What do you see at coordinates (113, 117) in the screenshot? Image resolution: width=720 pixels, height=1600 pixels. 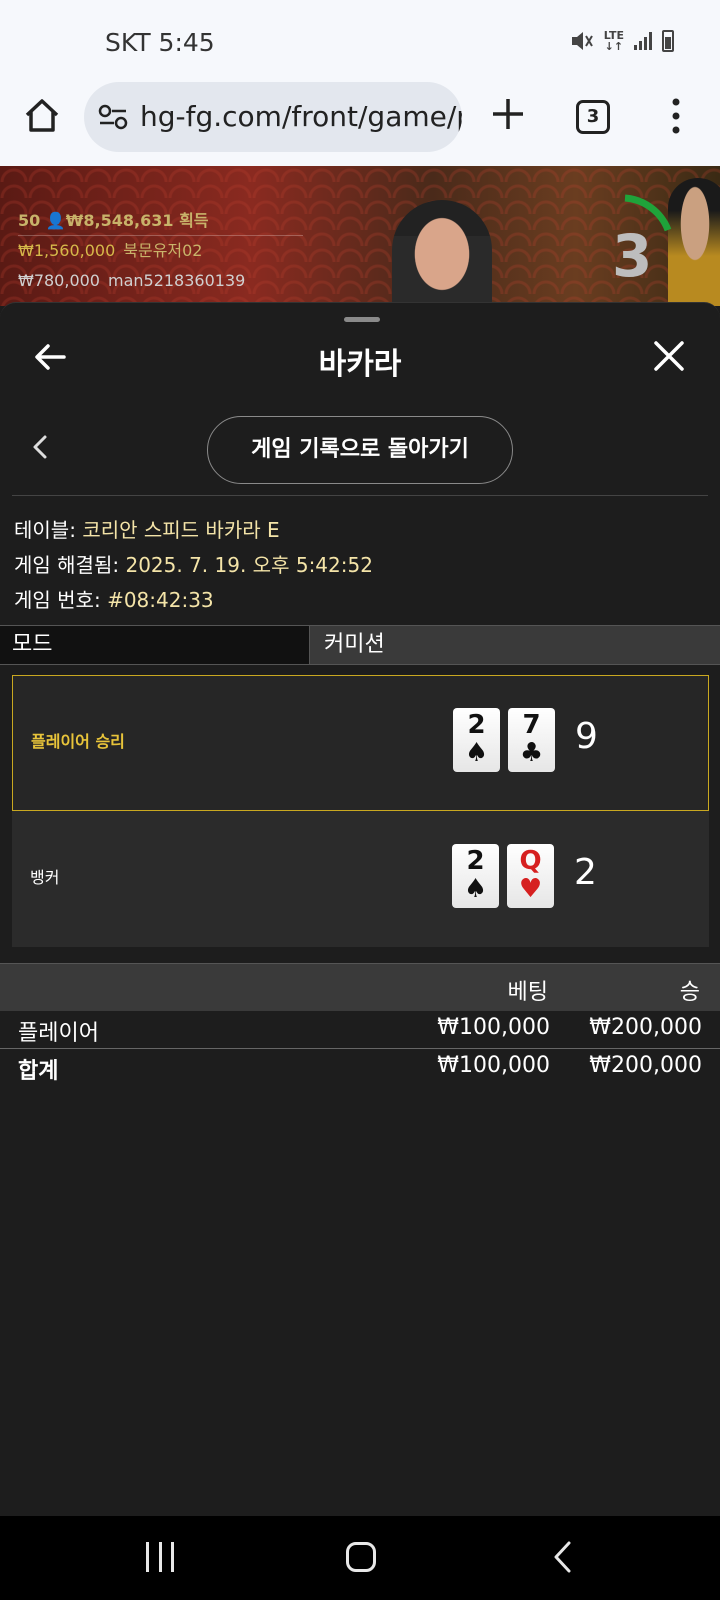 I see `site-settings-icon` at bounding box center [113, 117].